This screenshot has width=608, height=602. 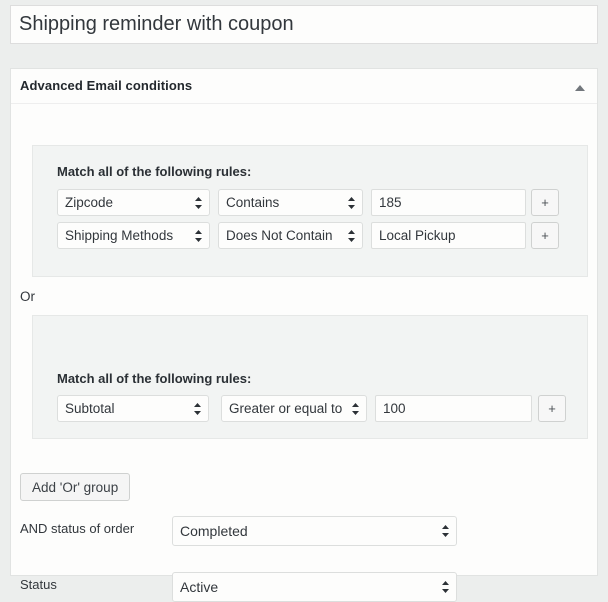 I want to click on rule-field-select: Zipcode, so click(x=133, y=202).